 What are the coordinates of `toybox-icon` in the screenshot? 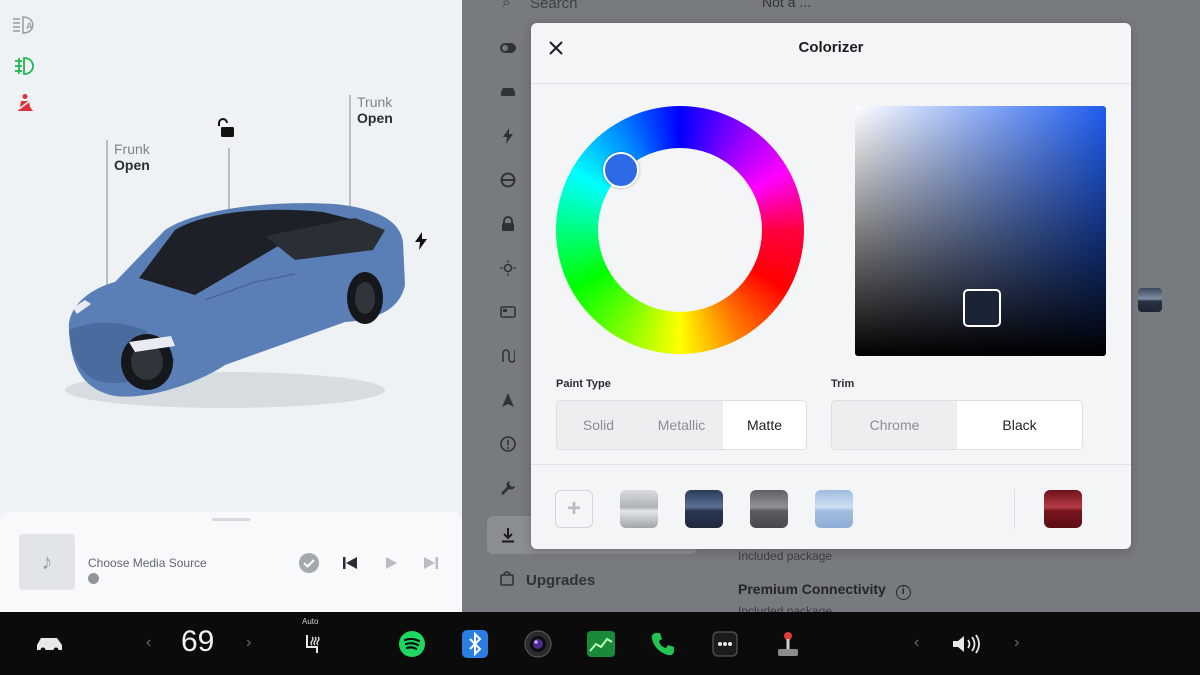 It's located at (788, 644).